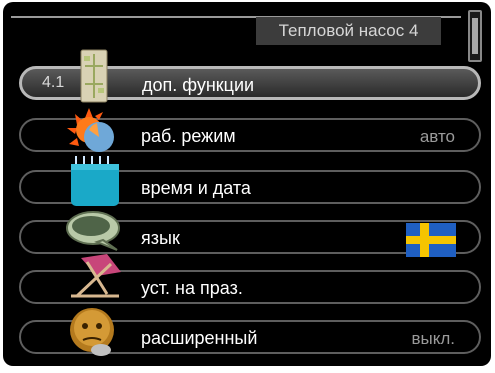 Image resolution: width=495 pixels, height=373 pixels. What do you see at coordinates (433, 338) in the screenshot?
I see `menu-item-value: выкл.` at bounding box center [433, 338].